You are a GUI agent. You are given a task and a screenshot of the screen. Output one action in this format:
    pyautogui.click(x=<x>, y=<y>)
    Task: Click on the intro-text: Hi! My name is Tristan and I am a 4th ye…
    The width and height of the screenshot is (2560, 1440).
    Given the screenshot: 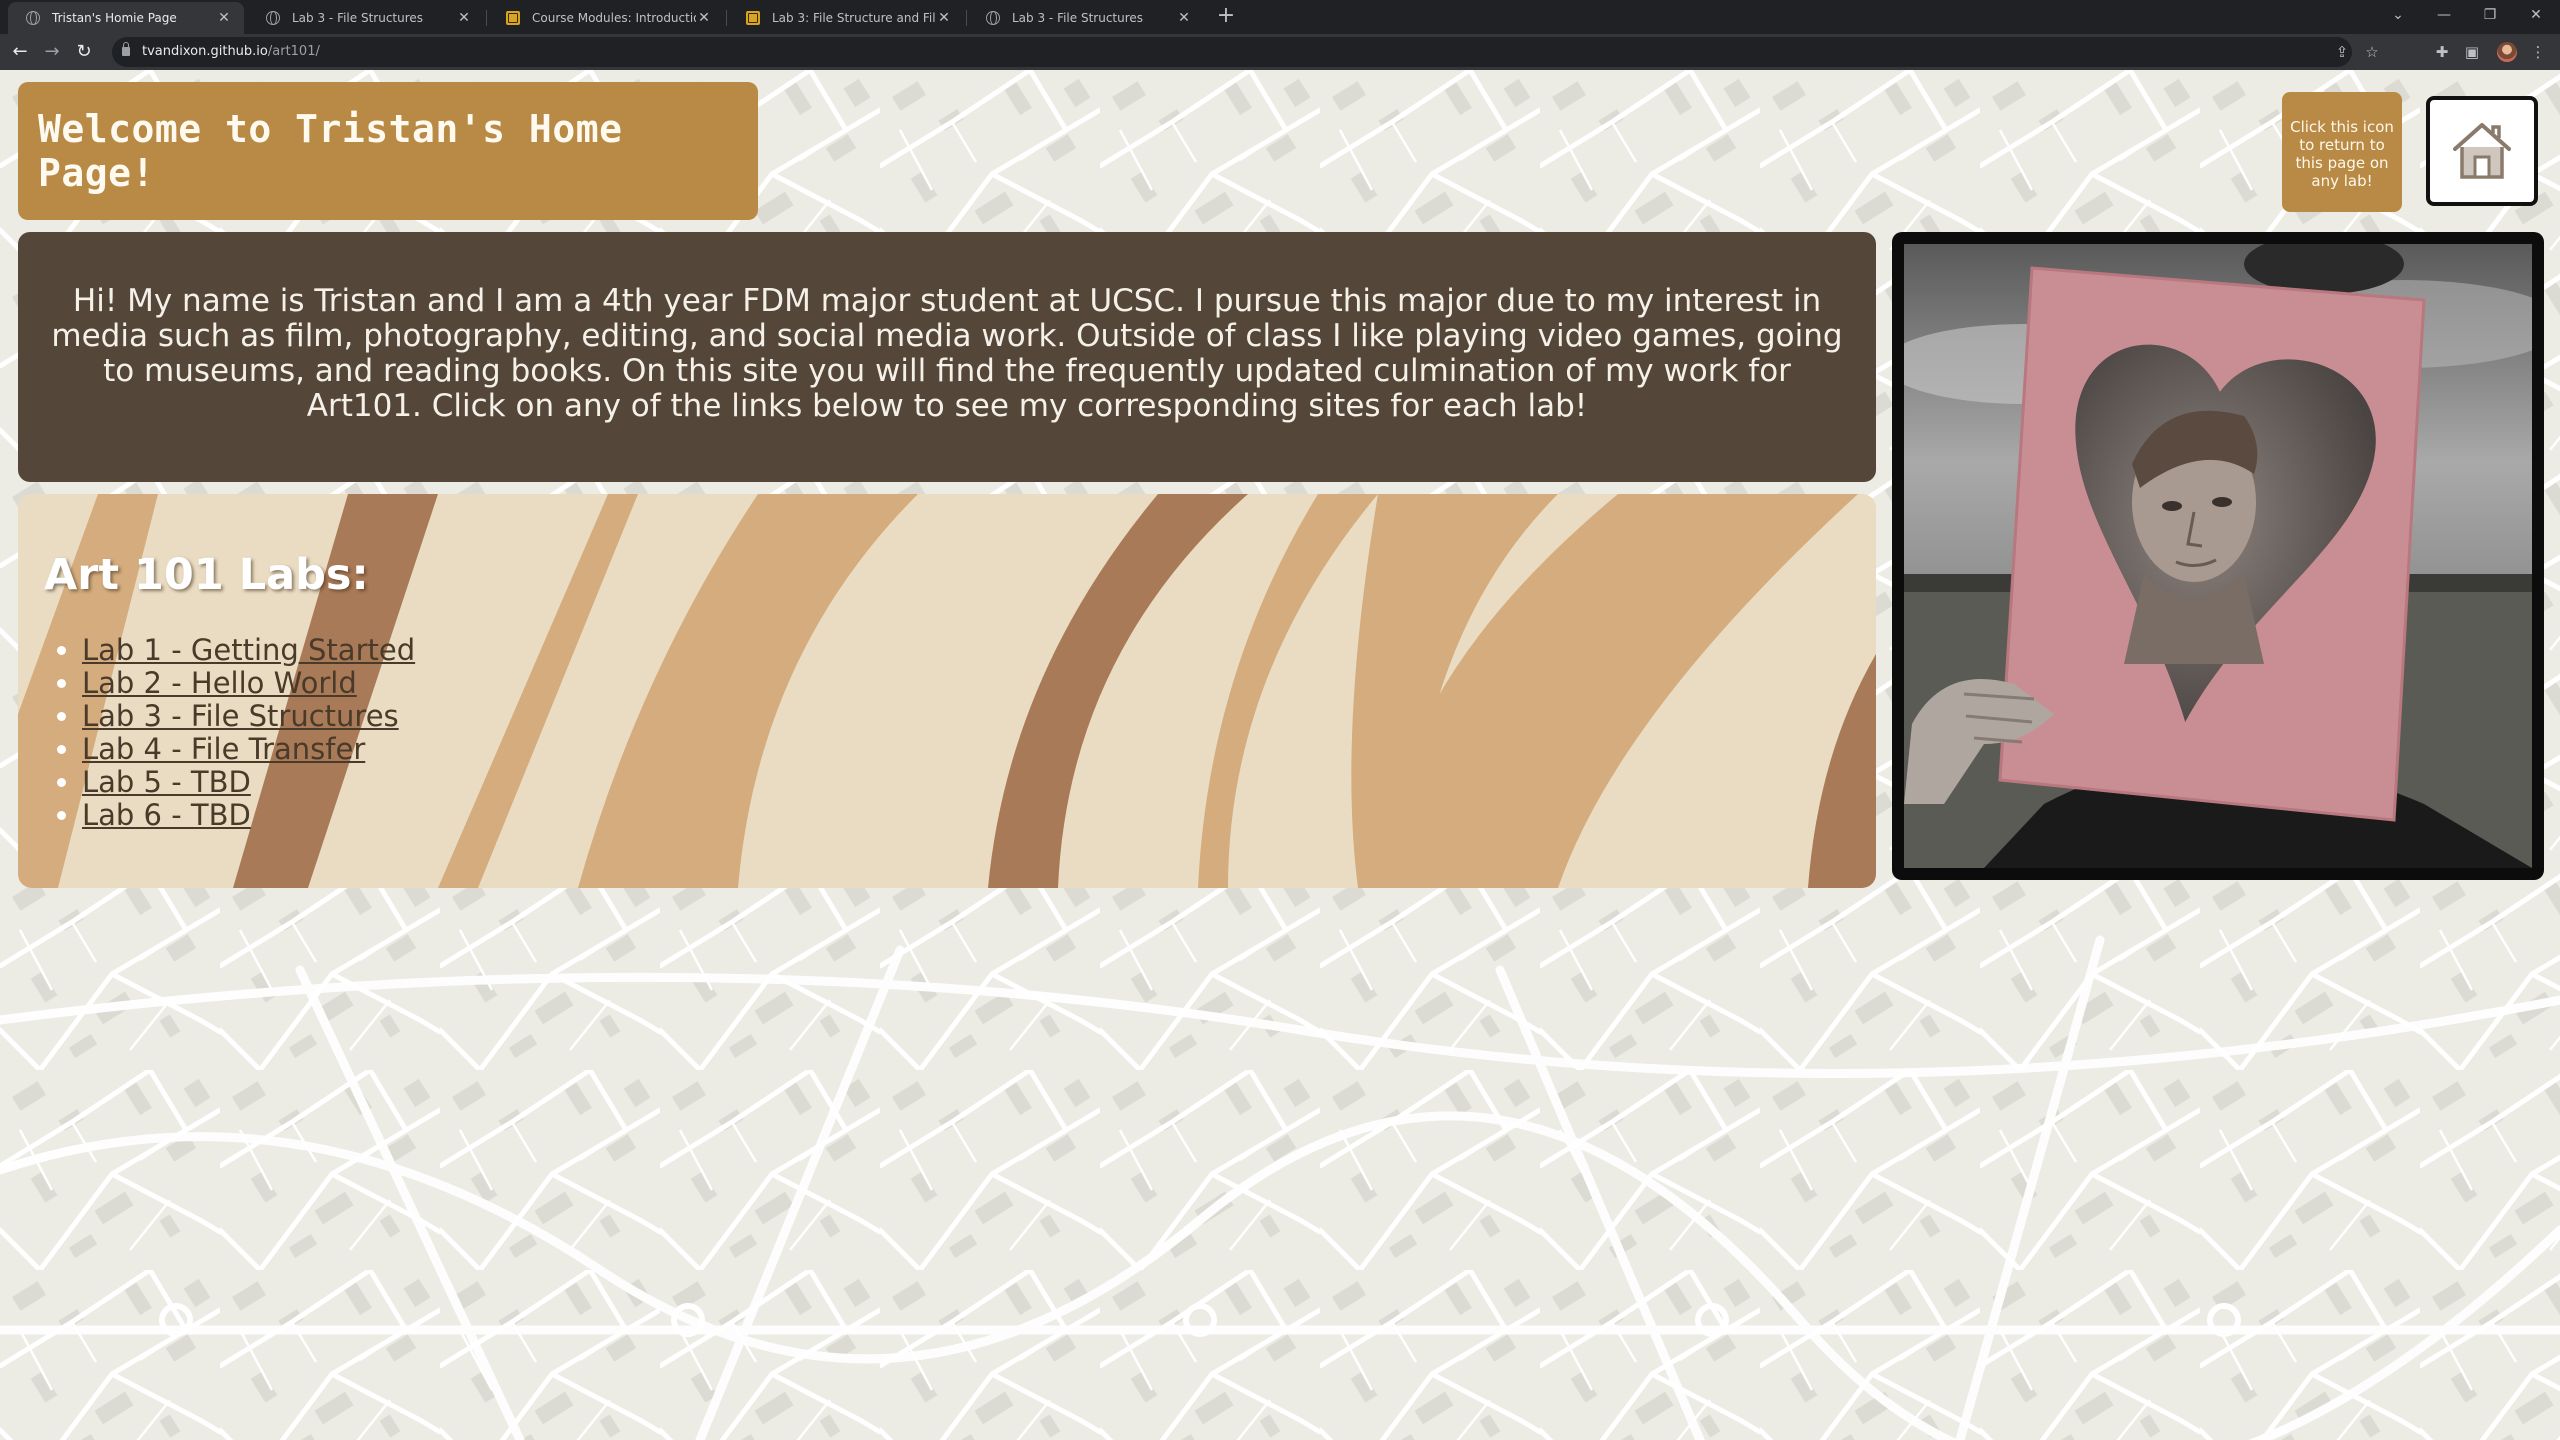 What is the action you would take?
    pyautogui.click(x=947, y=353)
    